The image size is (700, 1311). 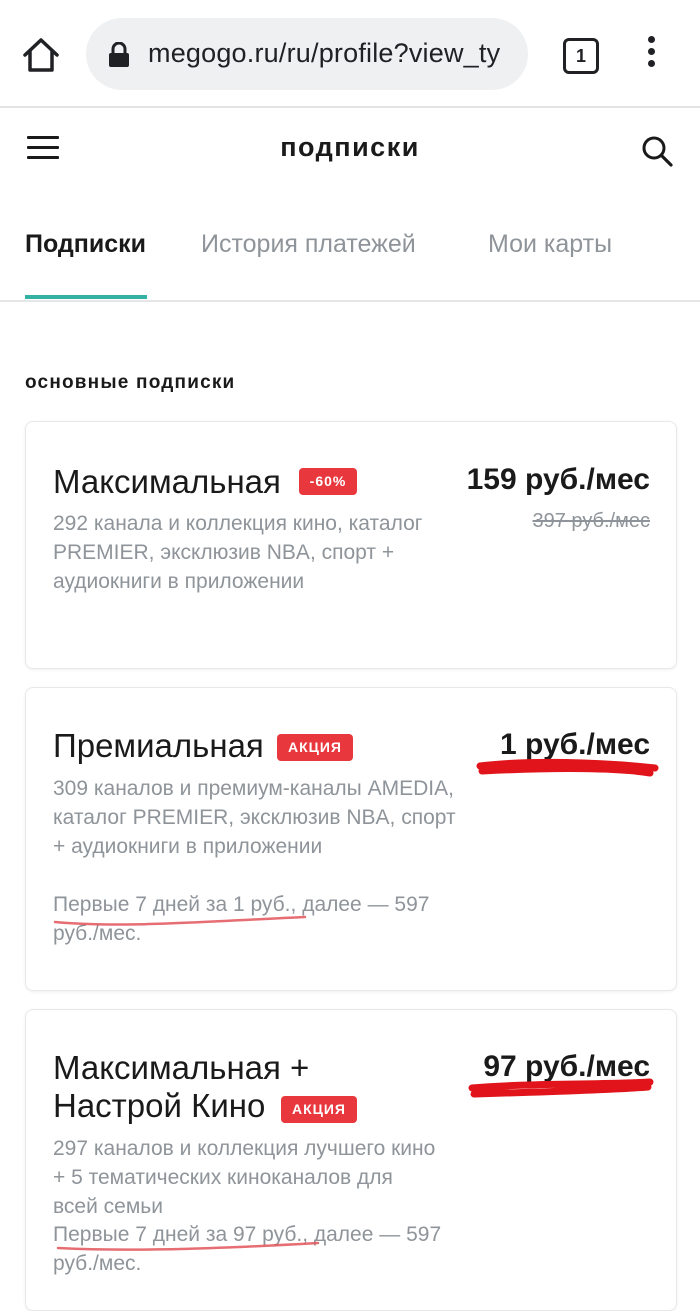 What do you see at coordinates (85, 244) in the screenshot?
I see `tab-subscriptions: Подписки` at bounding box center [85, 244].